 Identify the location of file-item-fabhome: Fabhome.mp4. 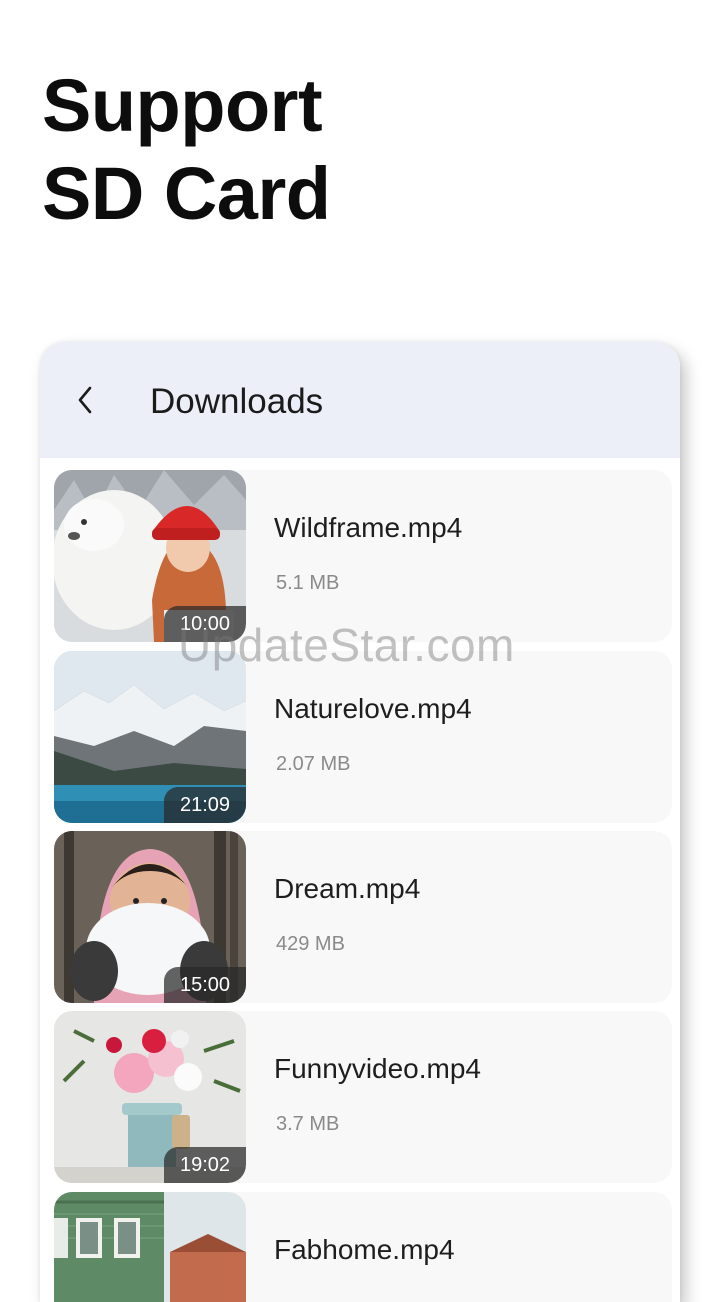
(363, 1247).